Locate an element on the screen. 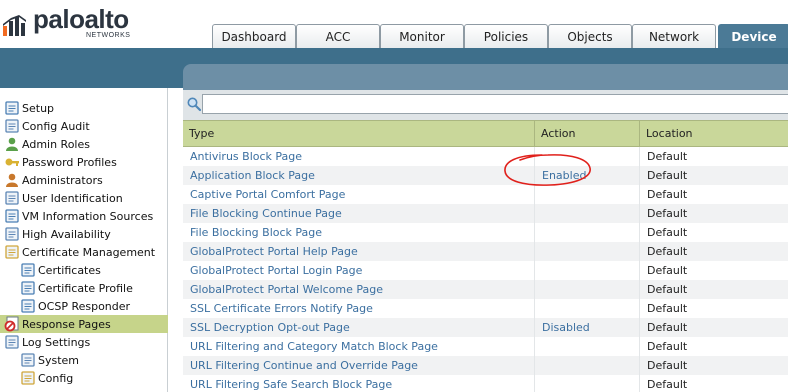 Image resolution: width=788 pixels, height=392 pixels. cell-type: SSL Certificate Errors Notify Page is located at coordinates (359, 308).